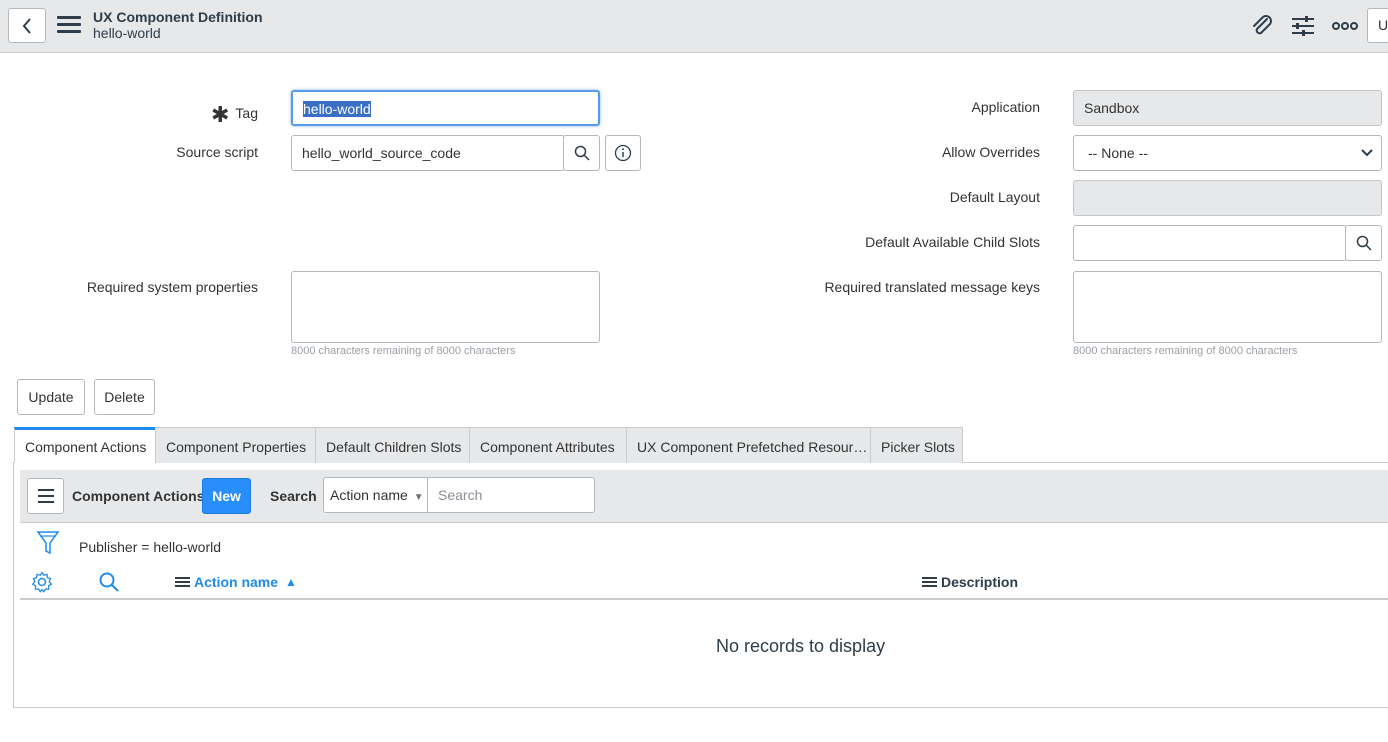  What do you see at coordinates (42, 583) in the screenshot?
I see `list-settings-gear-icon` at bounding box center [42, 583].